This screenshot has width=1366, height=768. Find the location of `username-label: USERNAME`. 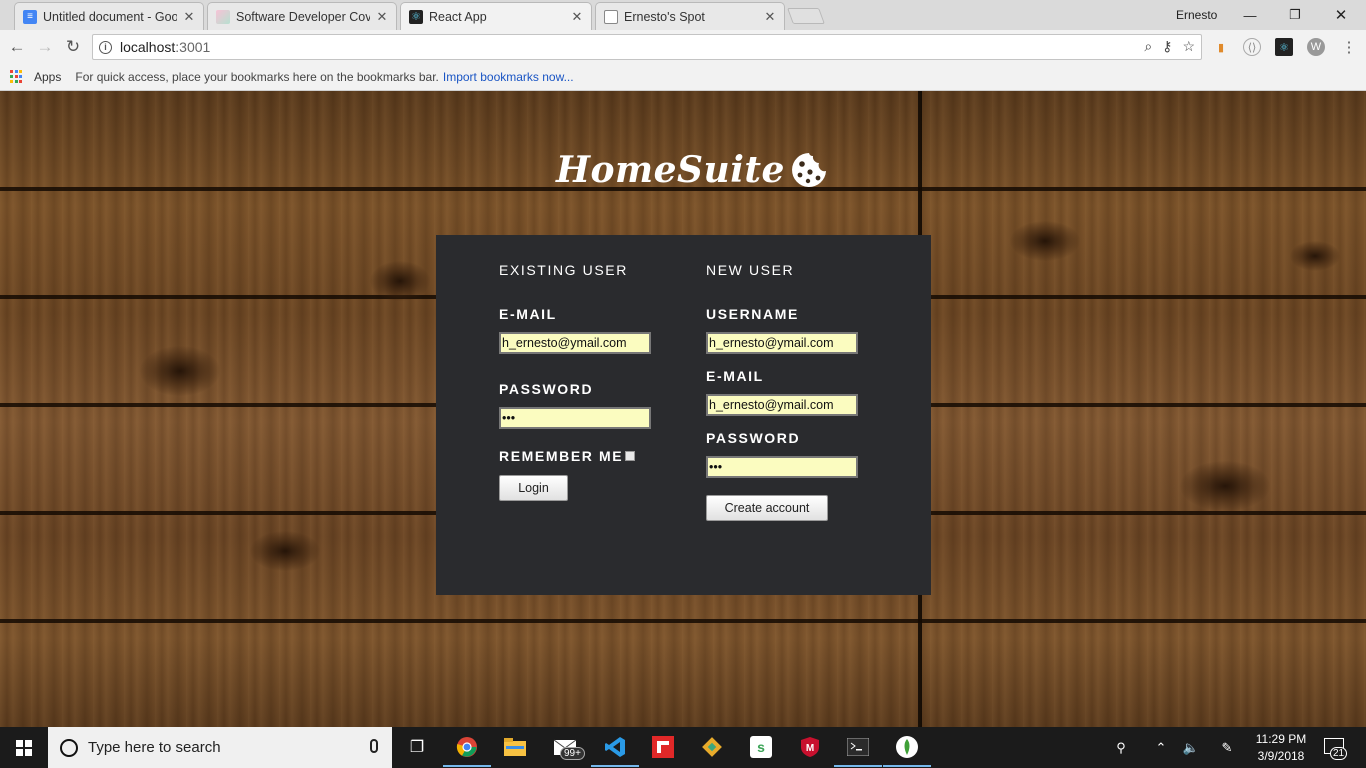

username-label: USERNAME is located at coordinates (752, 314).